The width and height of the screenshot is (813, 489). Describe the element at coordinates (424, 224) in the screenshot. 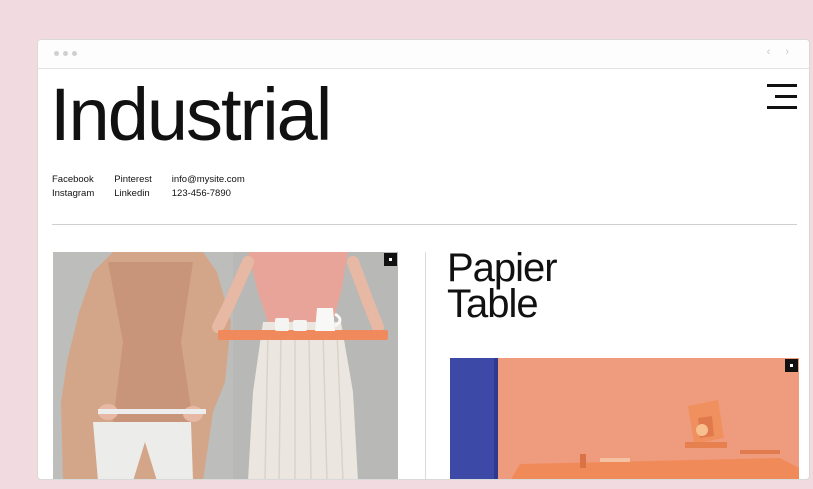

I see `header-divider` at that location.